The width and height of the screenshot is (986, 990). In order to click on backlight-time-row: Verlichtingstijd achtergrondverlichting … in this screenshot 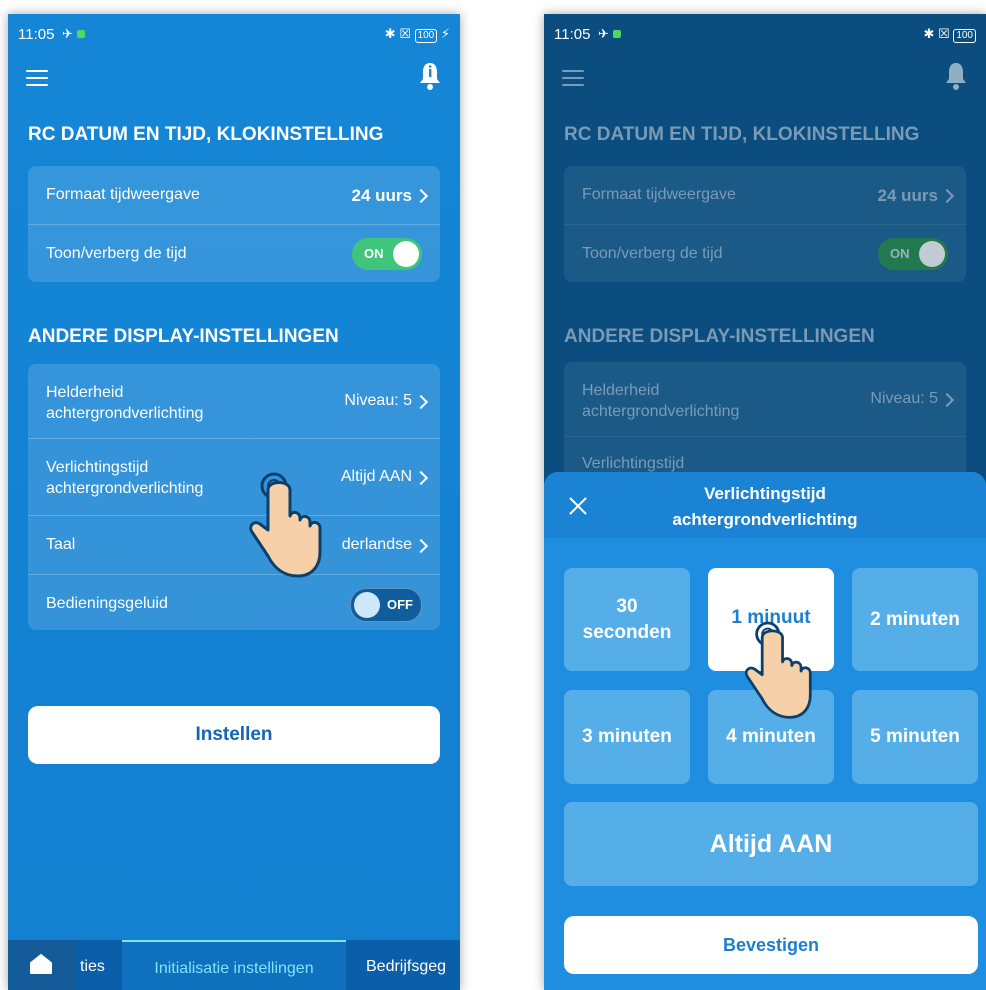, I will do `click(234, 477)`.